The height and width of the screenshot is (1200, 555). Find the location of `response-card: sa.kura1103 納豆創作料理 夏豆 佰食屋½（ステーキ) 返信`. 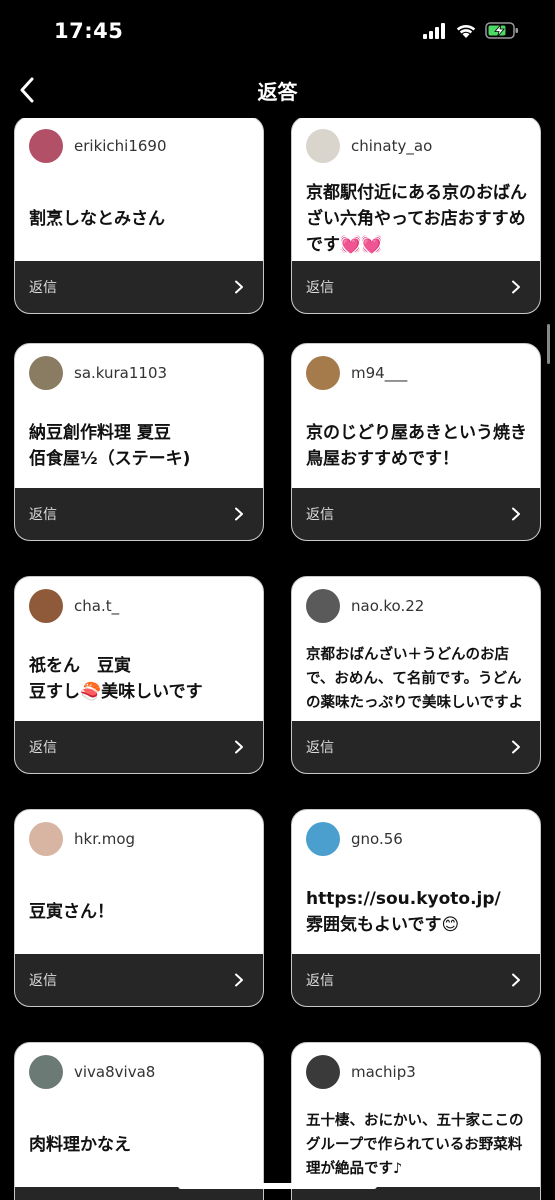

response-card: sa.kura1103 納豆創作料理 夏豆 佰食屋½（ステーキ) 返信 is located at coordinates (139, 442).